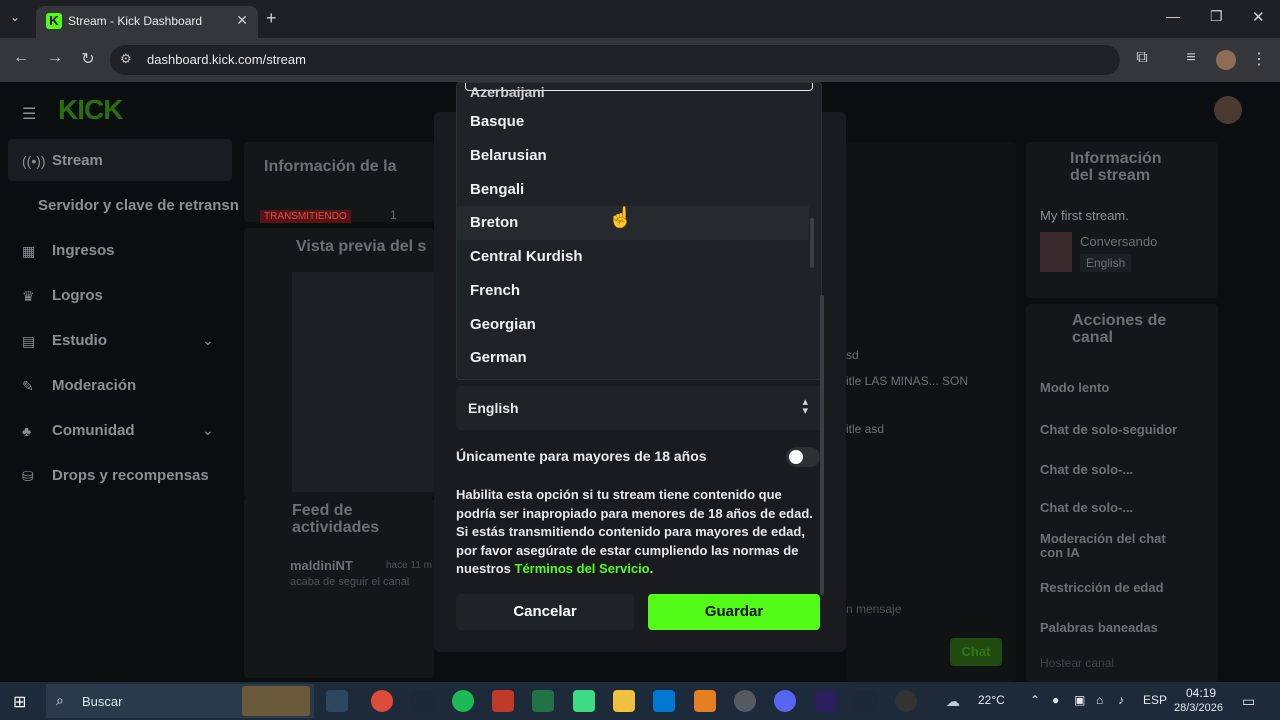  Describe the element at coordinates (242, 20) in the screenshot. I see `tab-close-icon: ✕` at that location.